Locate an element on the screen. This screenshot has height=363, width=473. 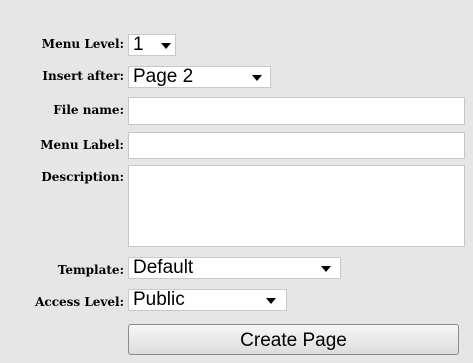
access-level-label: Access Level: is located at coordinates (79, 302).